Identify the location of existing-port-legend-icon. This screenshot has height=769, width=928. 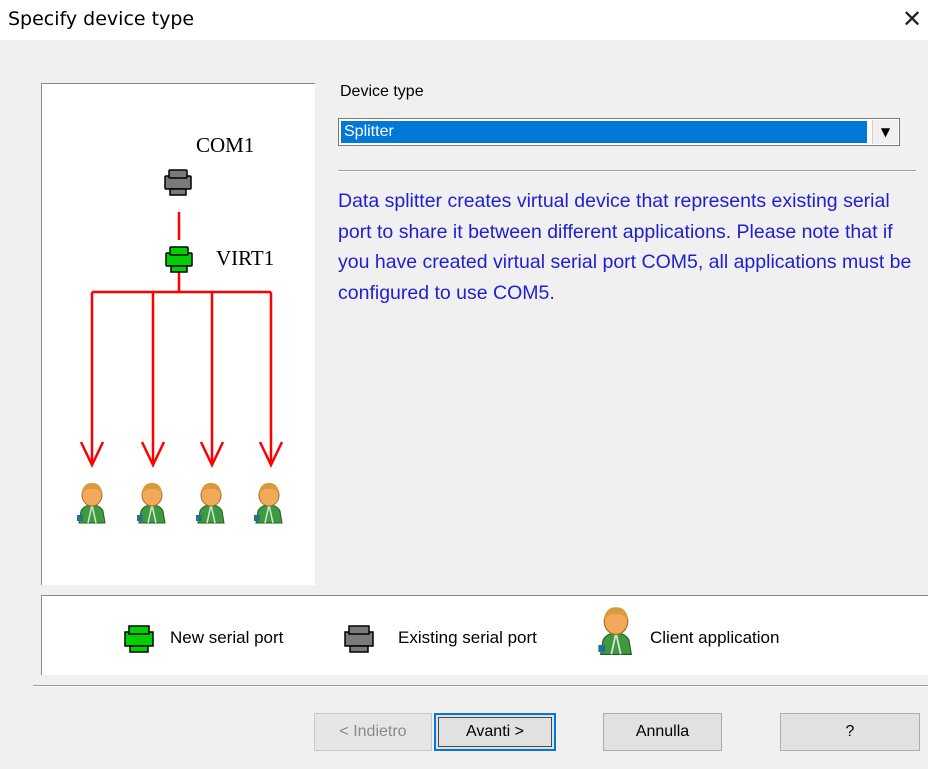
(359, 639).